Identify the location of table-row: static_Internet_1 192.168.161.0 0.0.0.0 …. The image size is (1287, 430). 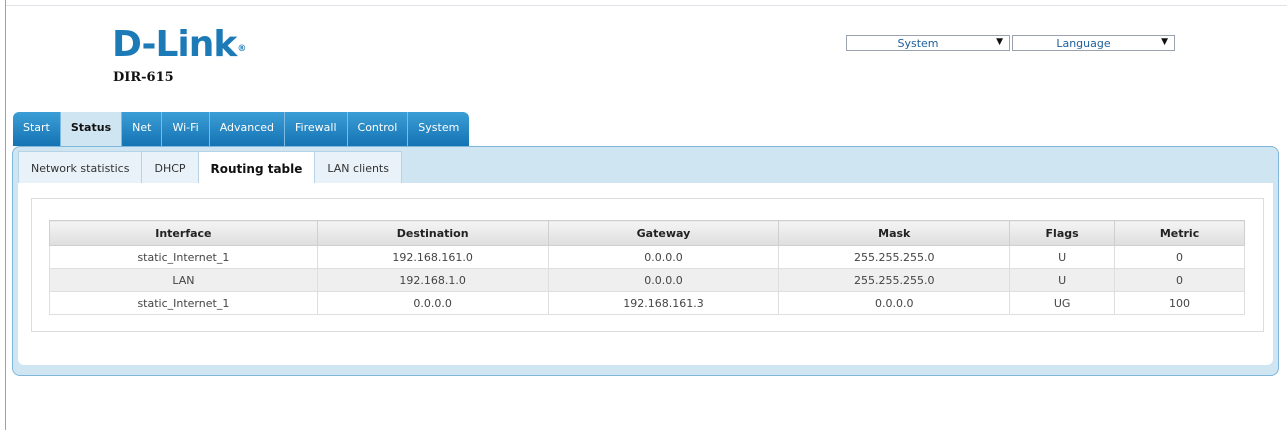
(647, 257).